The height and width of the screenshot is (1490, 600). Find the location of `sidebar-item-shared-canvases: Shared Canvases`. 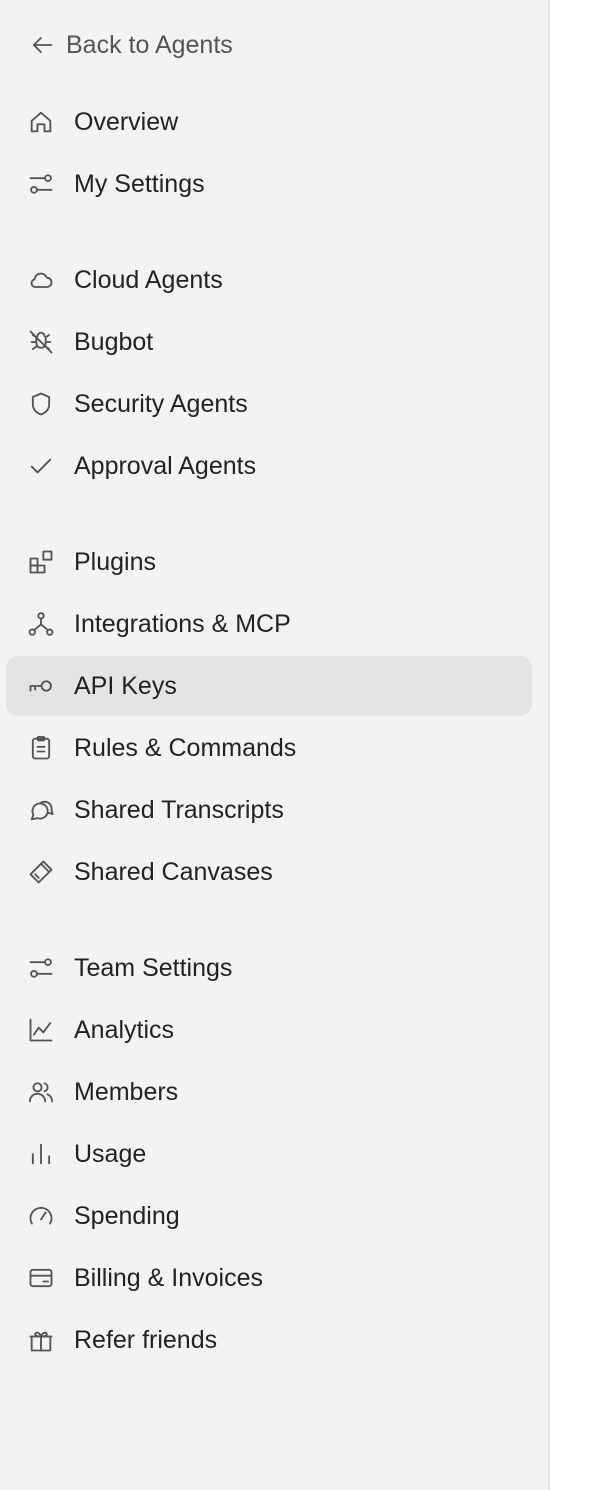

sidebar-item-shared-canvases: Shared Canvases is located at coordinates (269, 872).